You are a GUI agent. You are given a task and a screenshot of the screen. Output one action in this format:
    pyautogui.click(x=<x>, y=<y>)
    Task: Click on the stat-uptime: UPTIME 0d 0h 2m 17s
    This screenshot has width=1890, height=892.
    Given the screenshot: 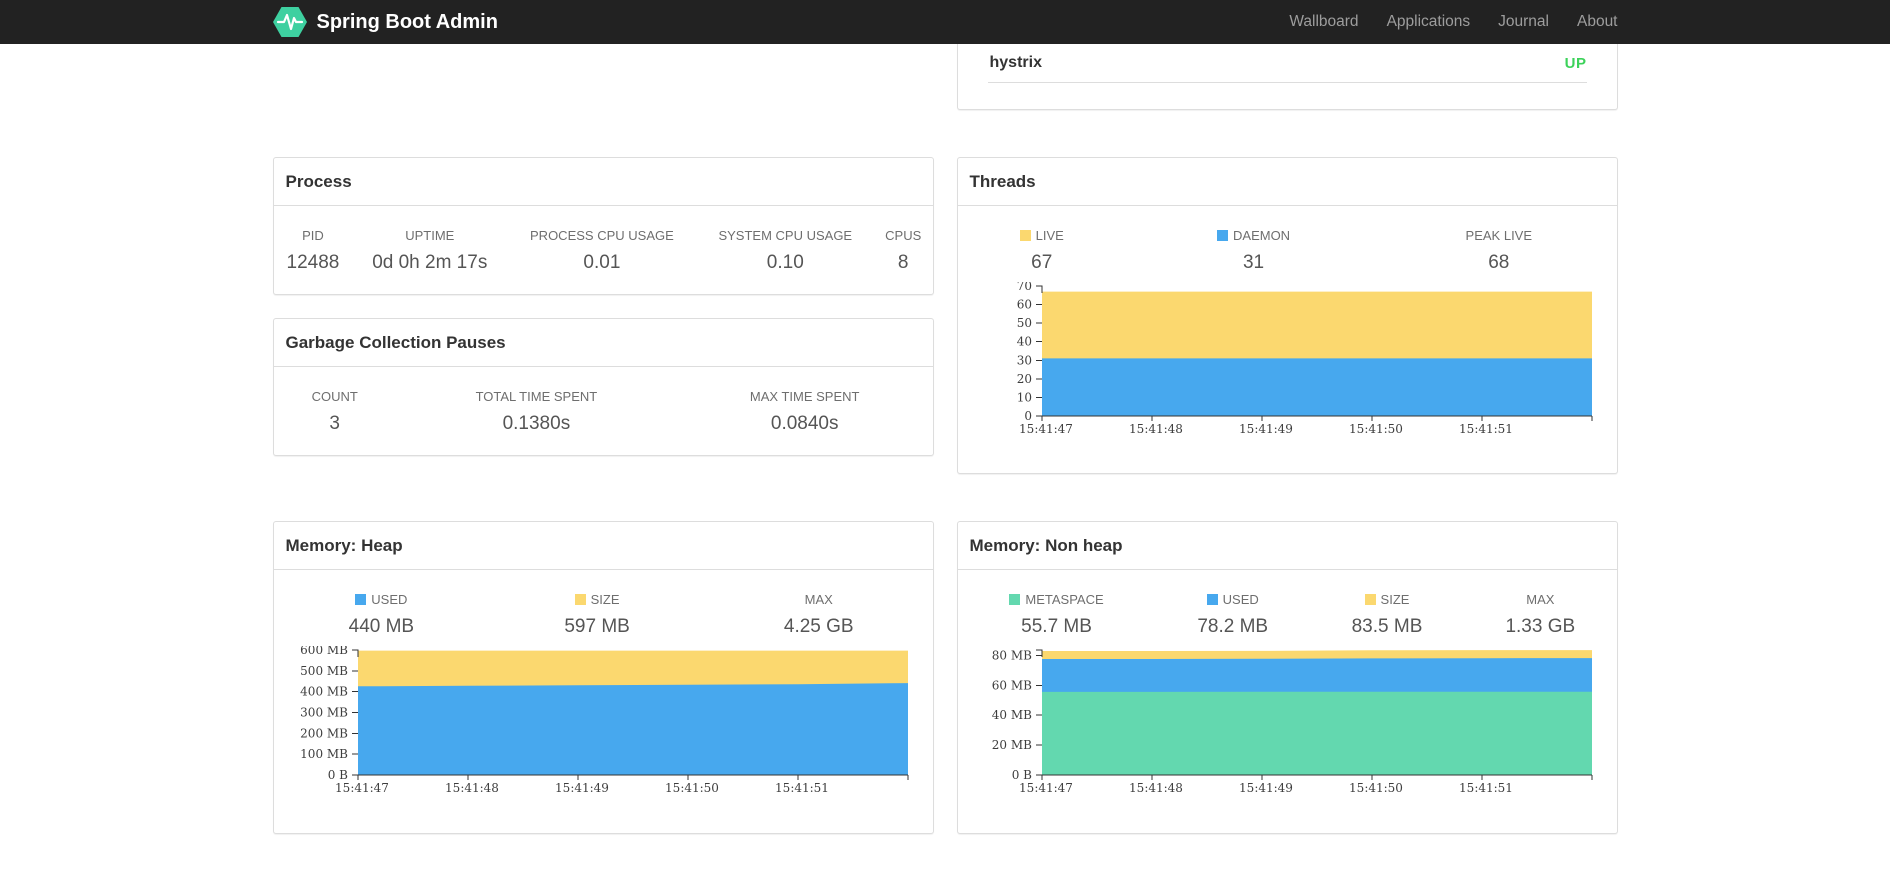 What is the action you would take?
    pyautogui.click(x=430, y=250)
    